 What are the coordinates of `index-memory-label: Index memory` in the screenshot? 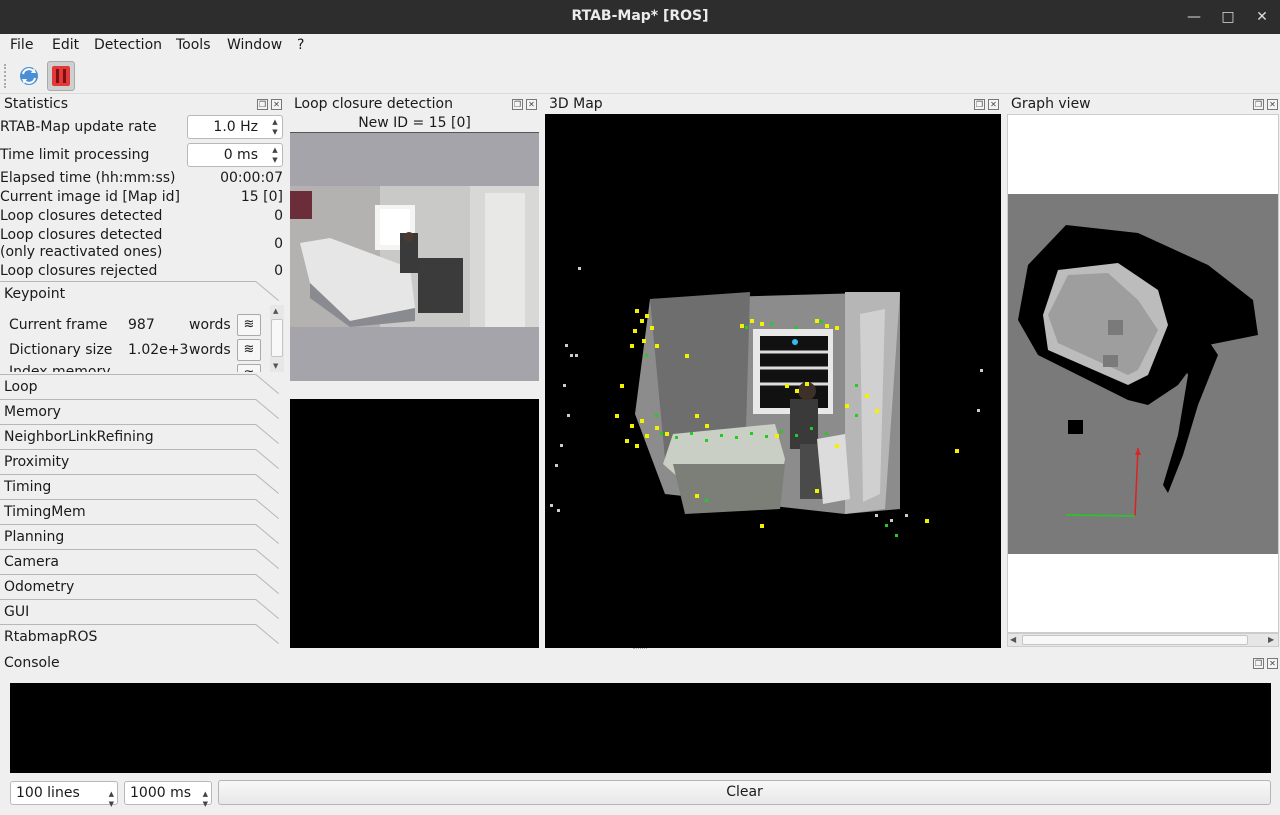 It's located at (60, 368).